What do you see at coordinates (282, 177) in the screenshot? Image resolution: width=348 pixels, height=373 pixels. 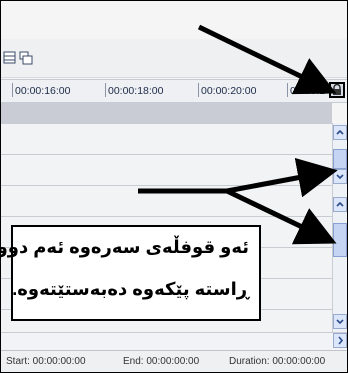 I see `arrow-to-upper-scroll` at bounding box center [282, 177].